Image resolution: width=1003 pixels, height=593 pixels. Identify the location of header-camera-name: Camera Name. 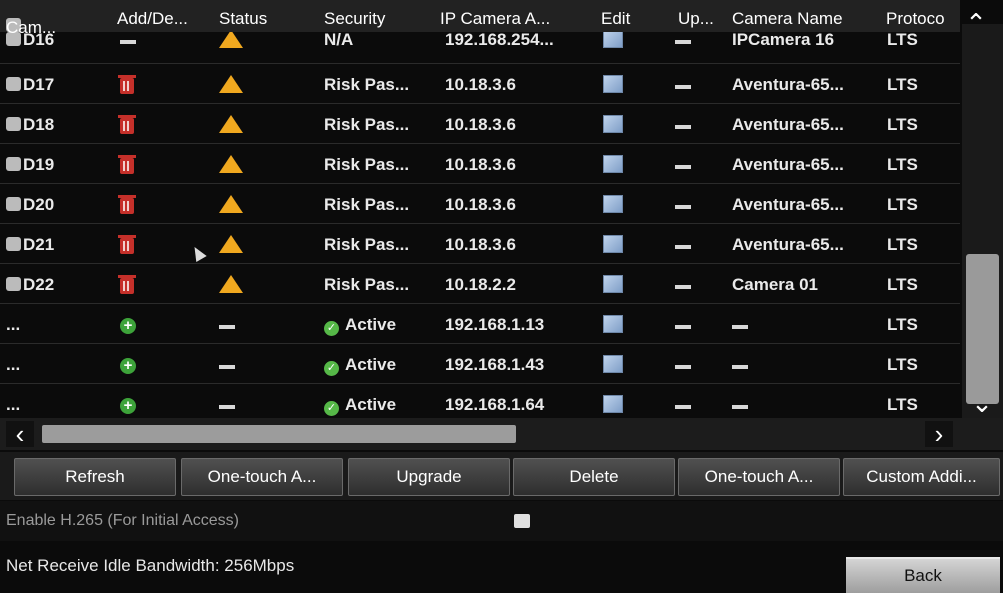
(787, 19).